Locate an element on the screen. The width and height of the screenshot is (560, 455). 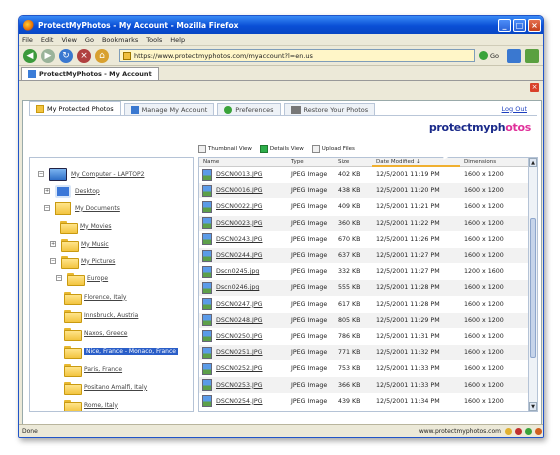
menu-file: File is located at coordinates (27, 40).